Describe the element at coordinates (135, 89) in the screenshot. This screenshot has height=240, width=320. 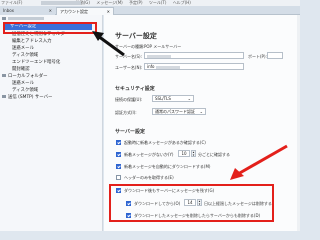
I see `security-heading: セキュリティ設定` at that location.